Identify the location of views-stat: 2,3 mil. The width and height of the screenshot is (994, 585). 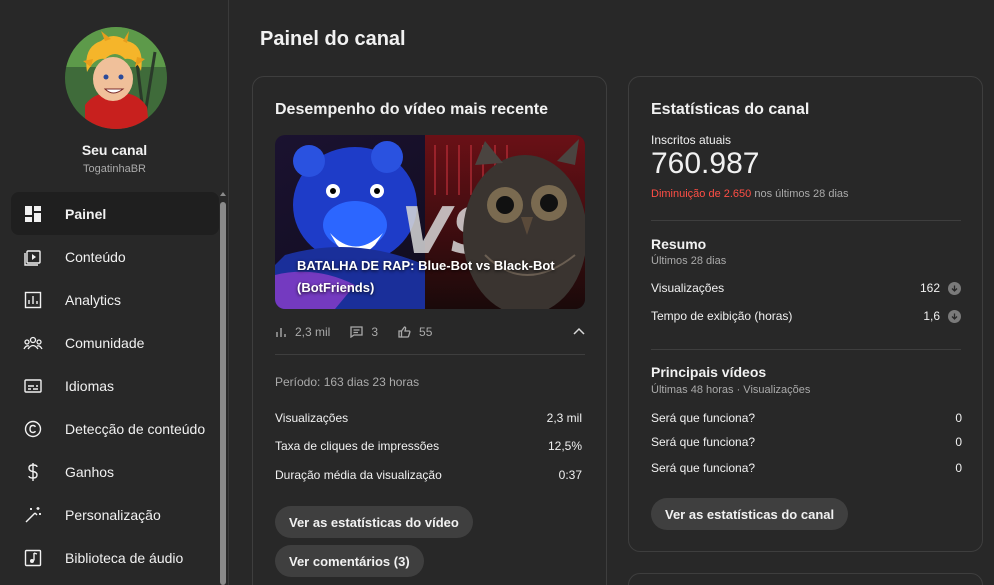
(302, 332).